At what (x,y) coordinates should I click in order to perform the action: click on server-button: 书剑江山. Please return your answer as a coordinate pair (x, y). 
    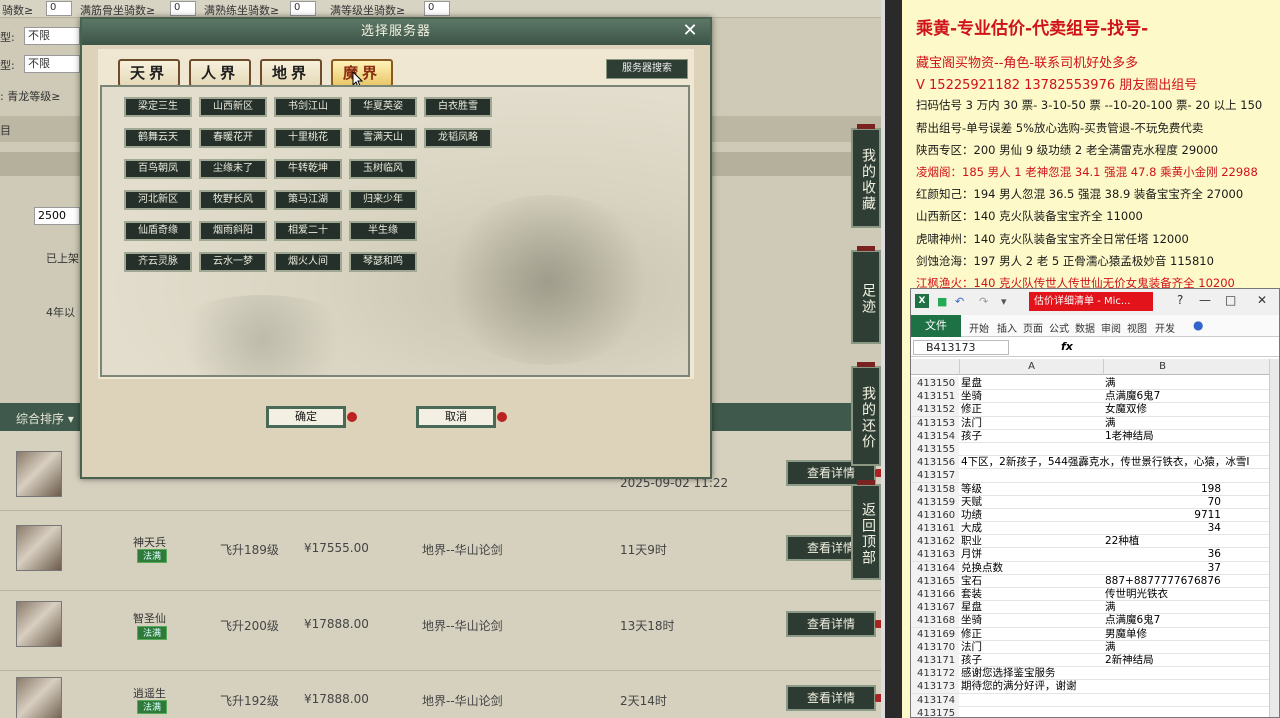
    Looking at the image, I should click on (308, 107).